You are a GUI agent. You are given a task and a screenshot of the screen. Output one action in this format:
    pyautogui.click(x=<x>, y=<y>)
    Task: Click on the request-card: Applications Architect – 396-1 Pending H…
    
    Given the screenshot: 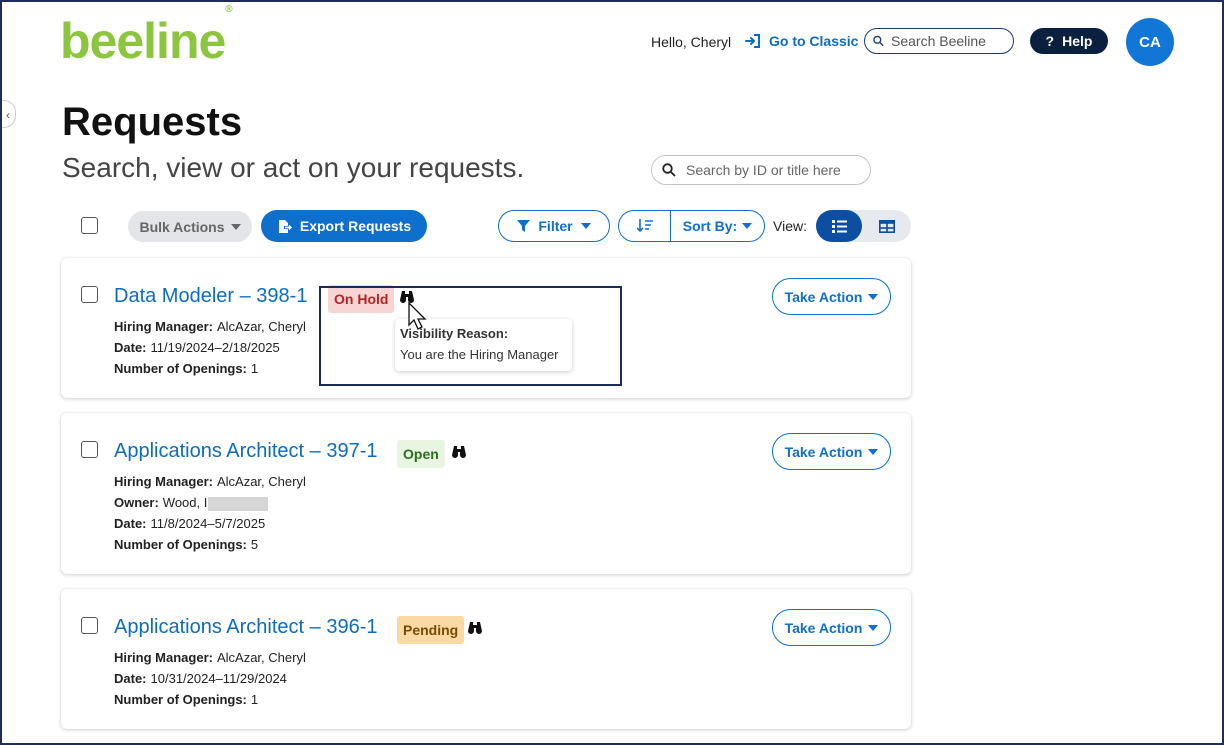 What is the action you would take?
    pyautogui.click(x=486, y=659)
    